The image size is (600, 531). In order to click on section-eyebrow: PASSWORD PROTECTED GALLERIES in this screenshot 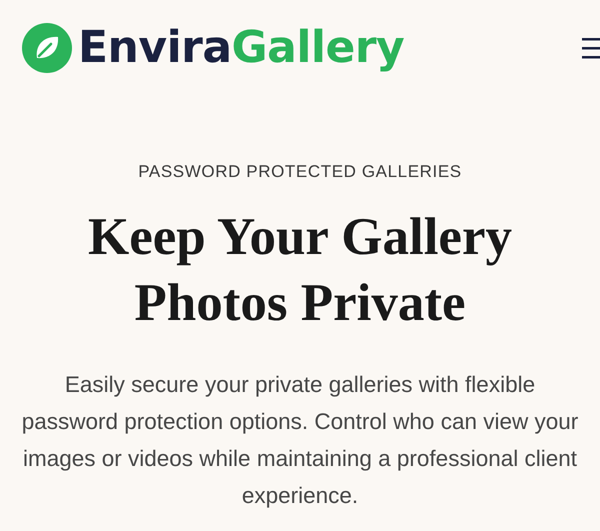, I will do `click(300, 172)`.